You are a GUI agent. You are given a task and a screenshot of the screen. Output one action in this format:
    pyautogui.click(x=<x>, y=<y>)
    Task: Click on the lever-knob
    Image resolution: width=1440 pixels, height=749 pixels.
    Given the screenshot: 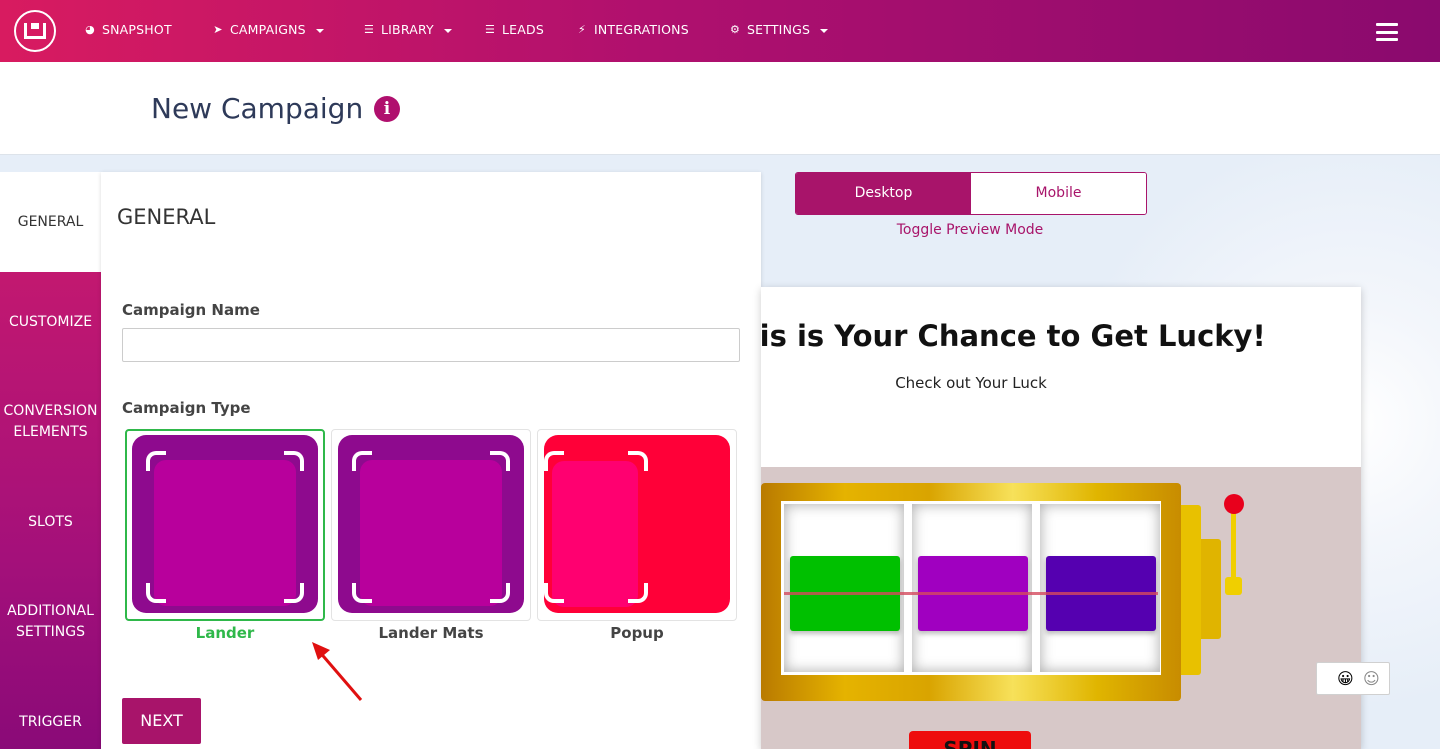 What is the action you would take?
    pyautogui.click(x=1234, y=504)
    